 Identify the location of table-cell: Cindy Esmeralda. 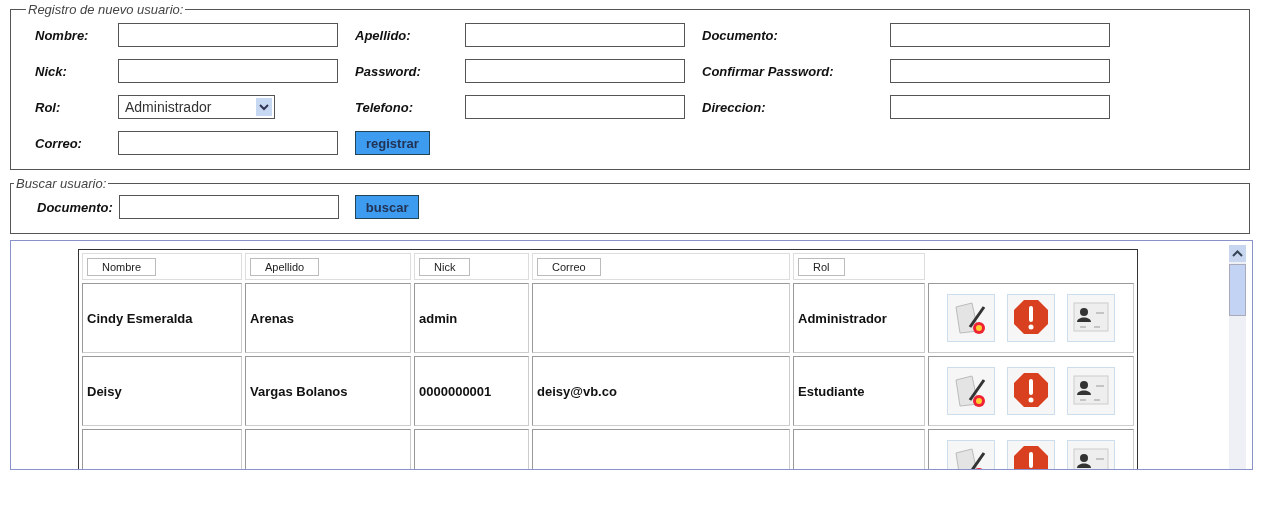
(162, 318).